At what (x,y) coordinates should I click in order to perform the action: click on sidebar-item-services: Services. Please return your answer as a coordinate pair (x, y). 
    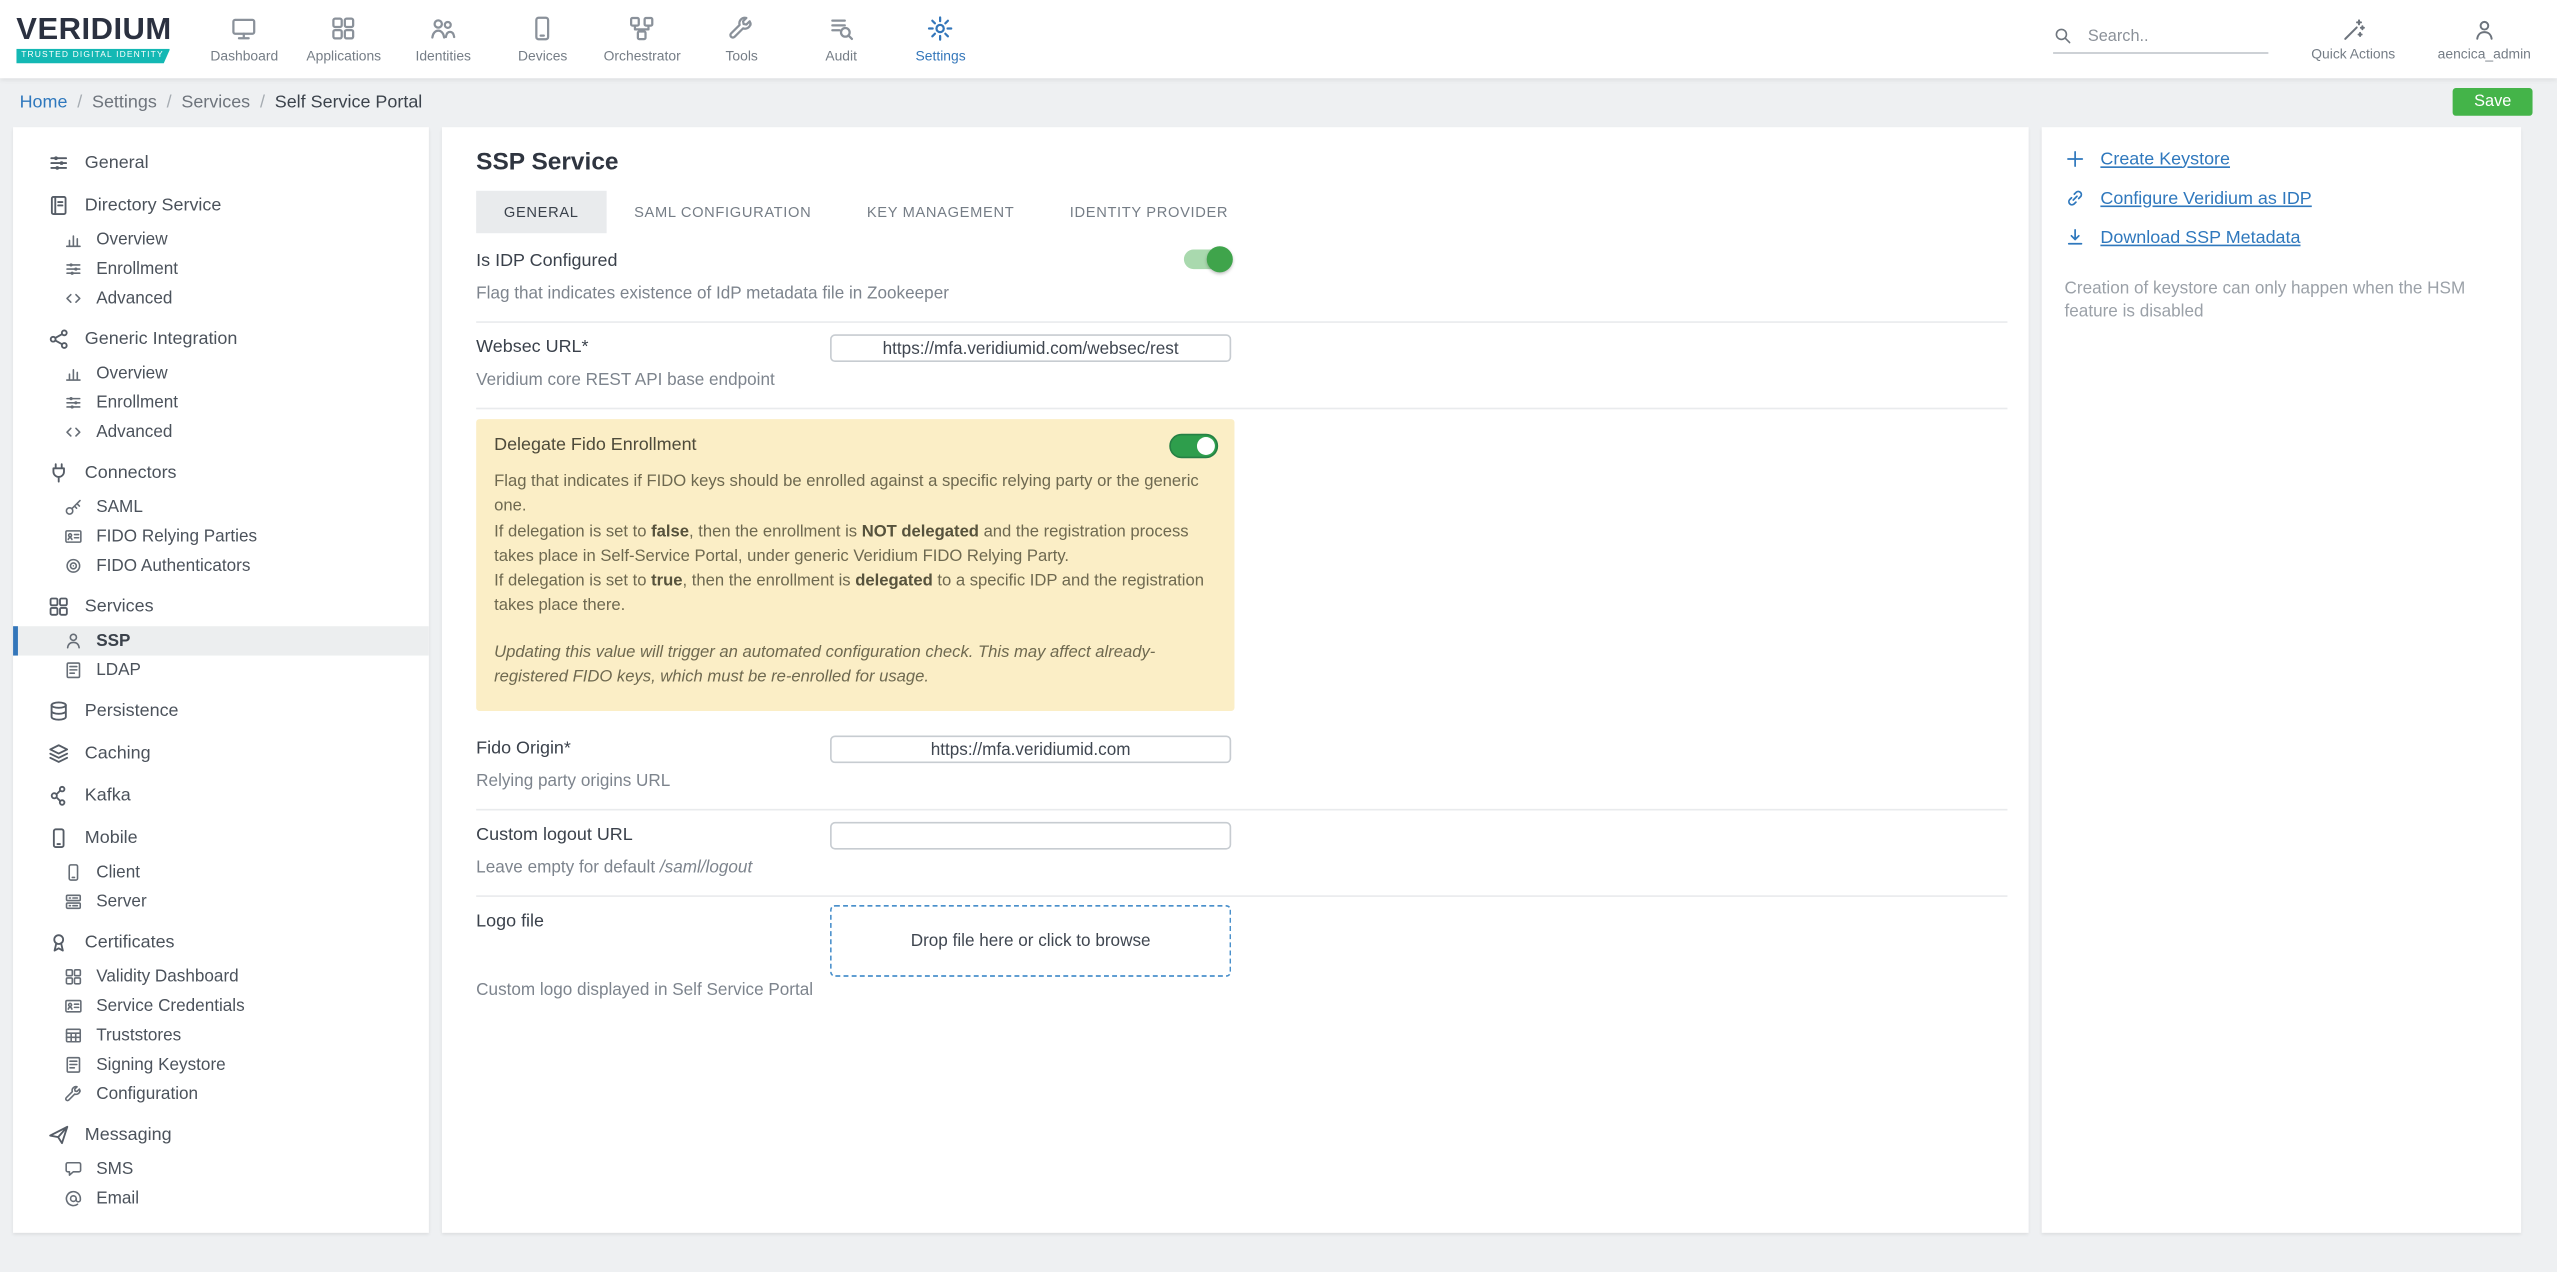
    Looking at the image, I should click on (221, 606).